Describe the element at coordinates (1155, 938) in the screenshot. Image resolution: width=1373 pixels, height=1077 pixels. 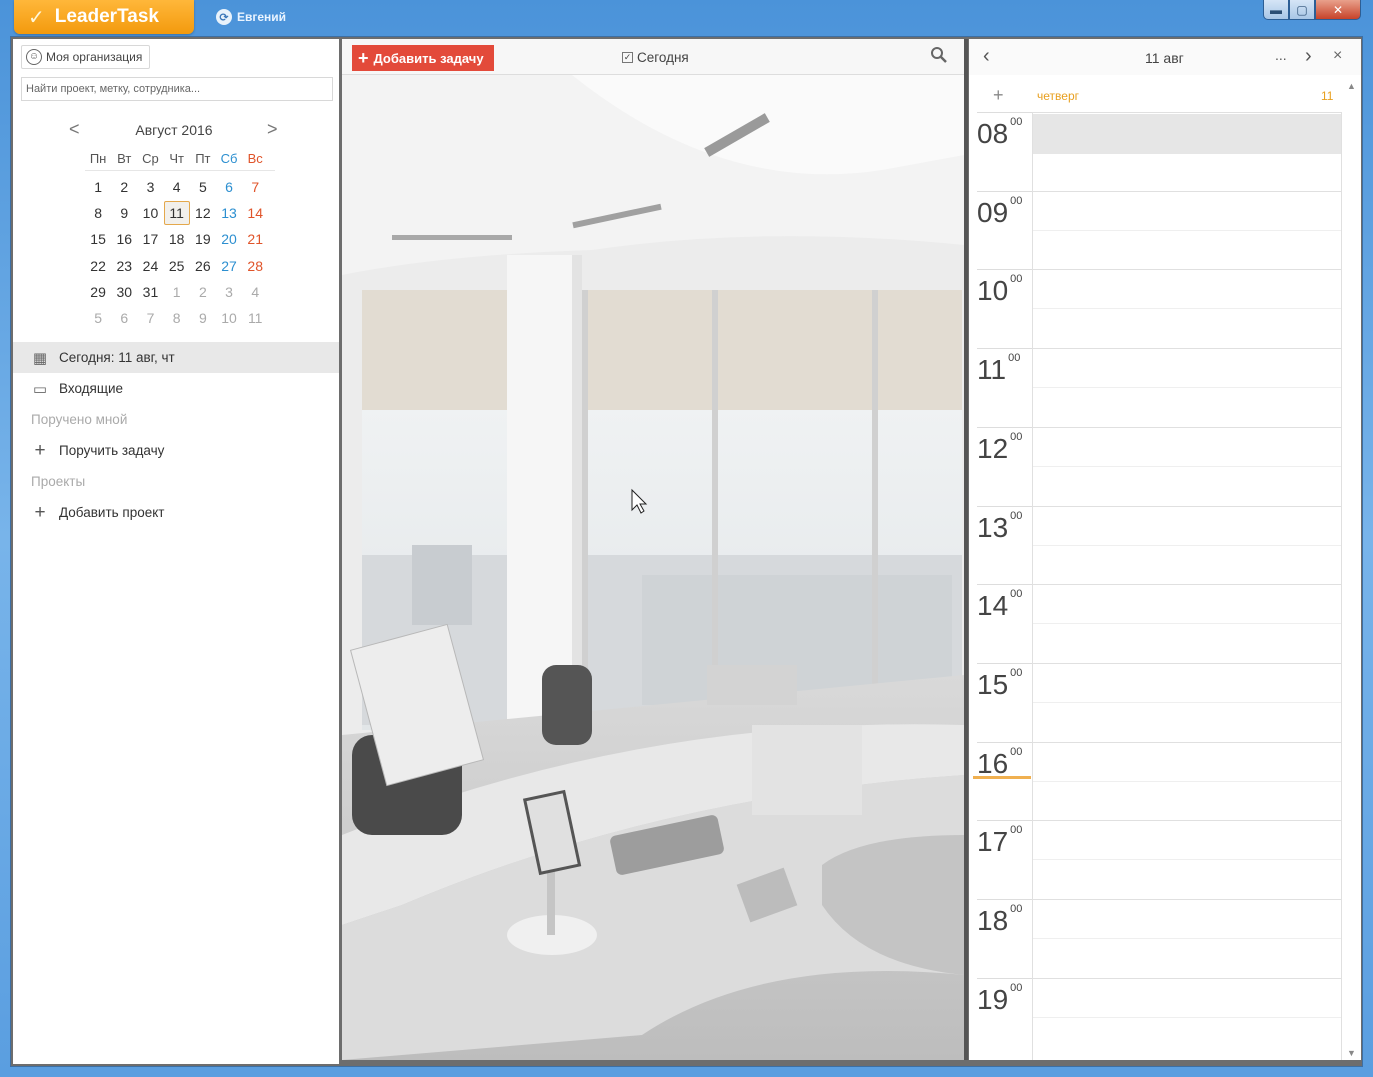
I see `hour-row: 18 00` at that location.